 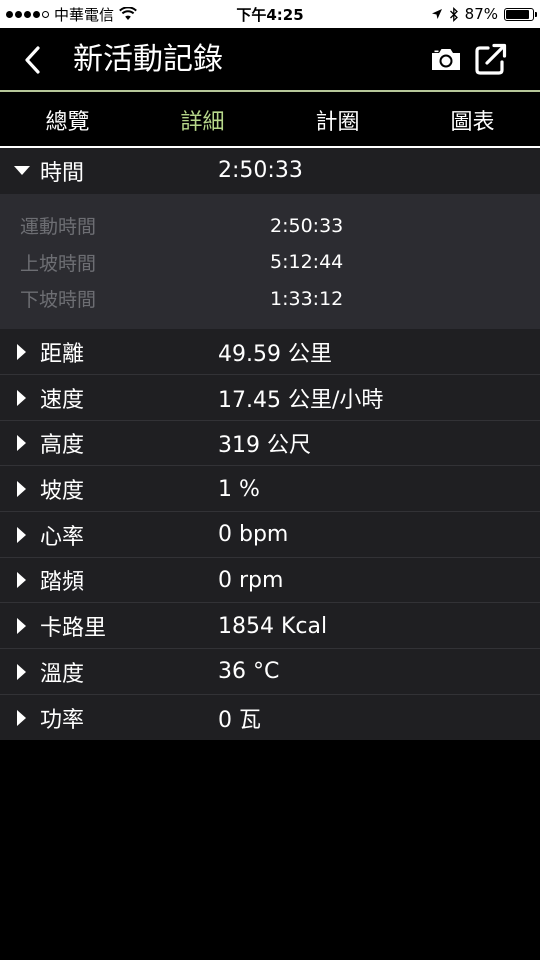 What do you see at coordinates (58, 300) in the screenshot?
I see `detail-label: 下坡時間` at bounding box center [58, 300].